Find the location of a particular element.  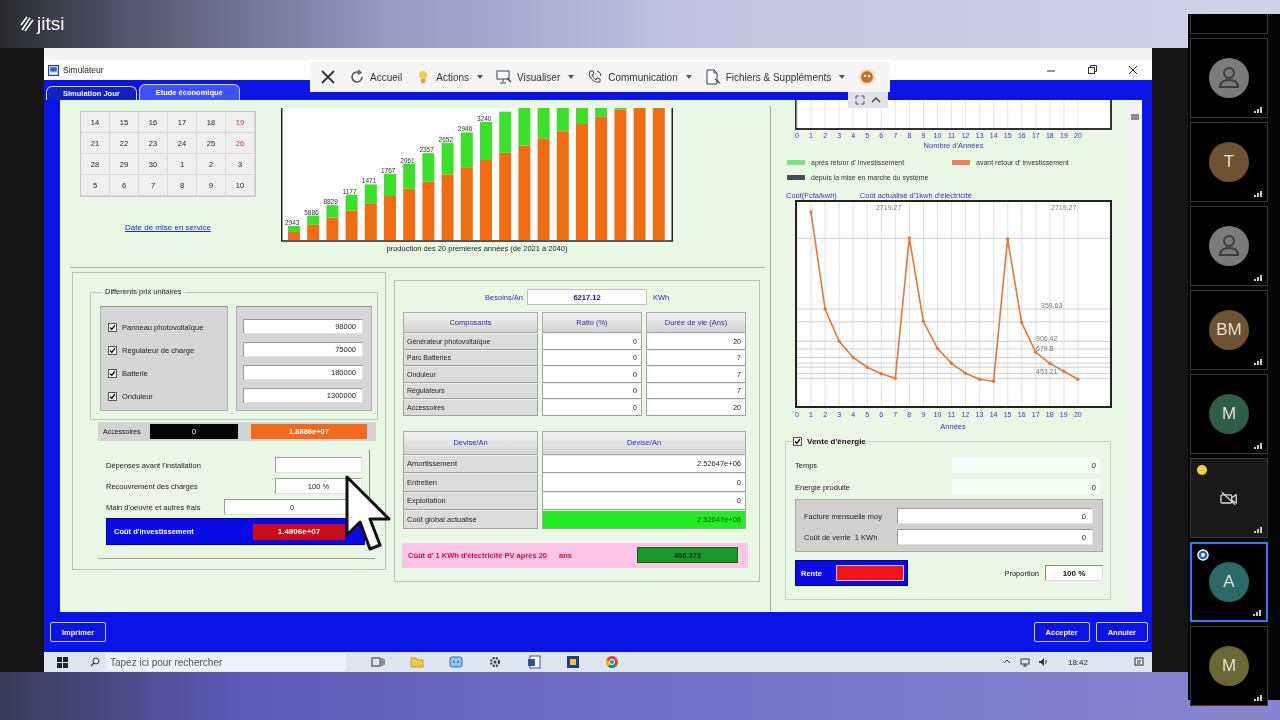

window-title: Simulateur is located at coordinates (83, 70).